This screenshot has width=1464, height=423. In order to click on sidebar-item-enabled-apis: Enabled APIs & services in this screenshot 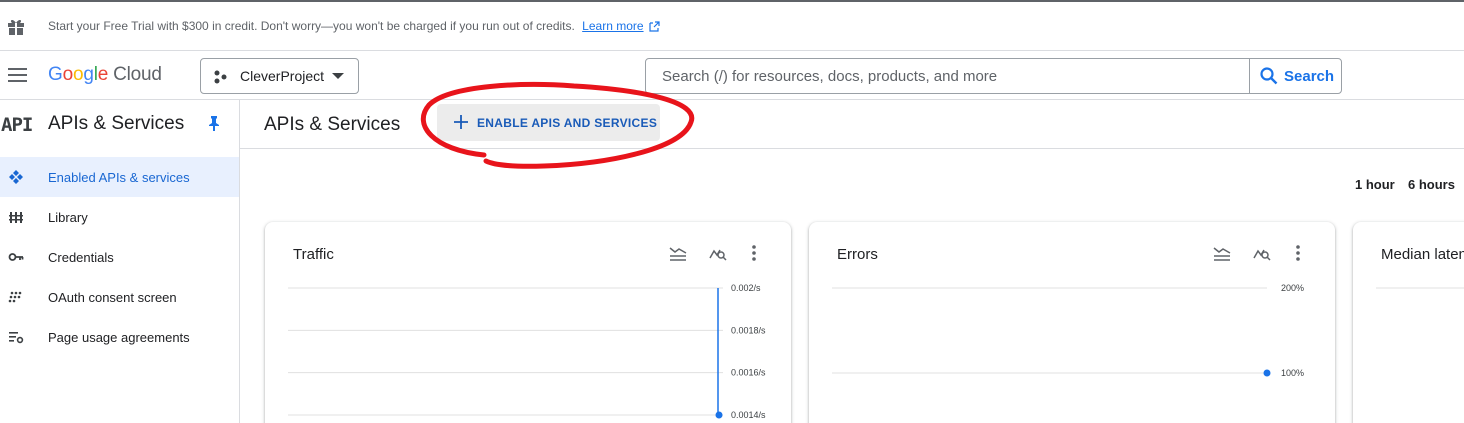, I will do `click(119, 177)`.